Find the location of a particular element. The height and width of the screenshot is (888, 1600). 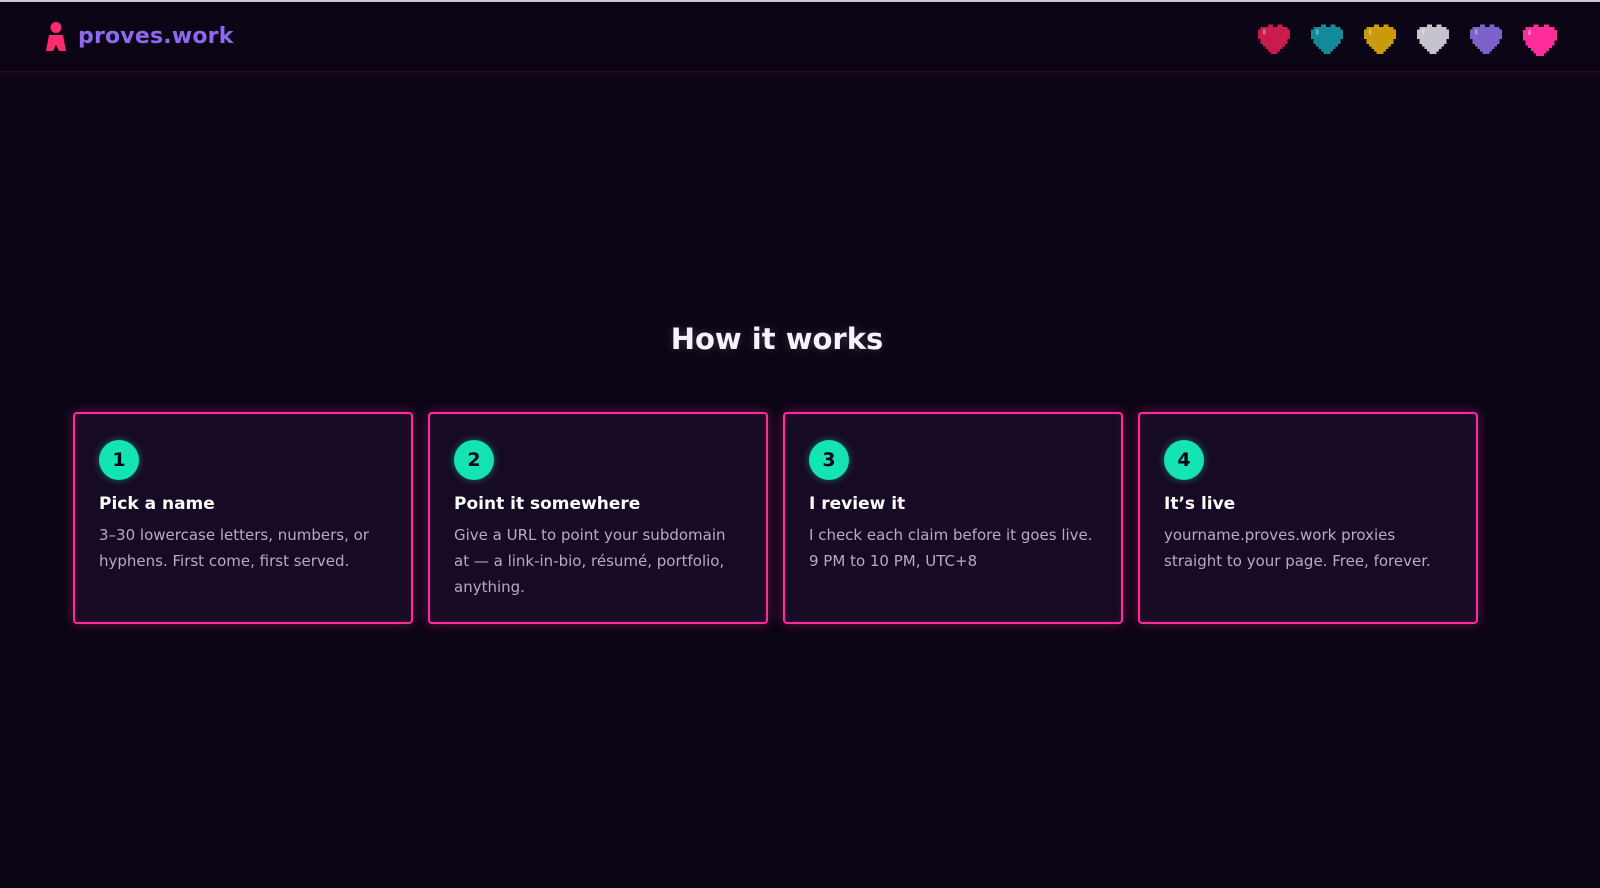

heart-palette is located at coordinates (1407, 39).